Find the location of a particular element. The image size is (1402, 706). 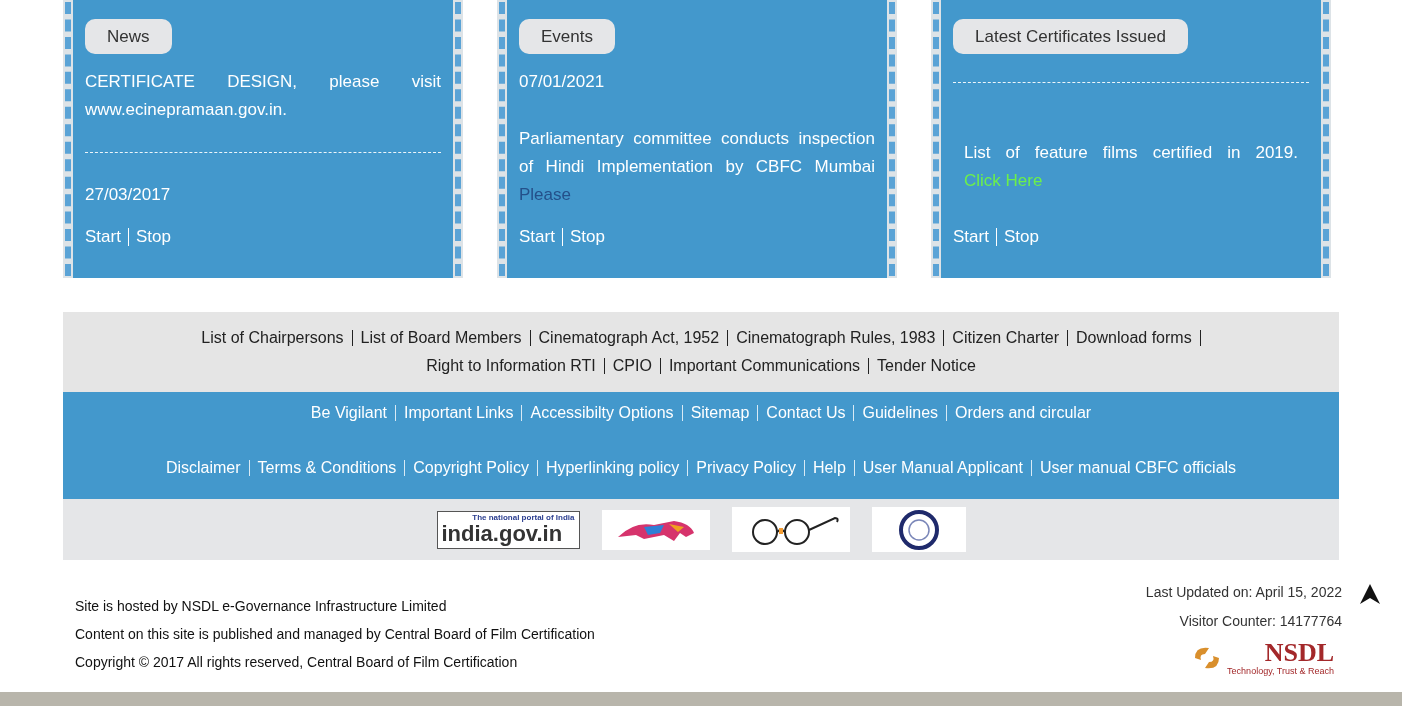

footer-link: Guidelines is located at coordinates (900, 413).